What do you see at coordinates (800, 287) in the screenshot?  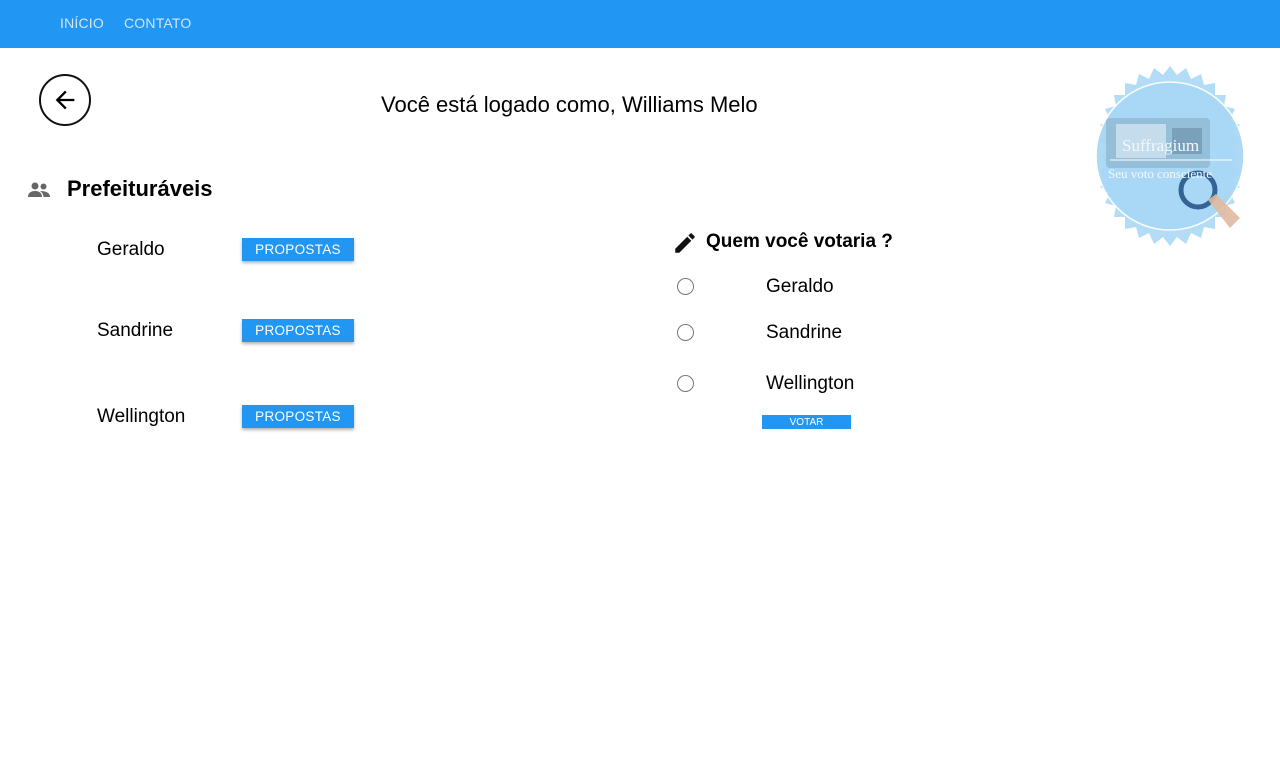 I see `radio-label-geraldo: Geraldo` at bounding box center [800, 287].